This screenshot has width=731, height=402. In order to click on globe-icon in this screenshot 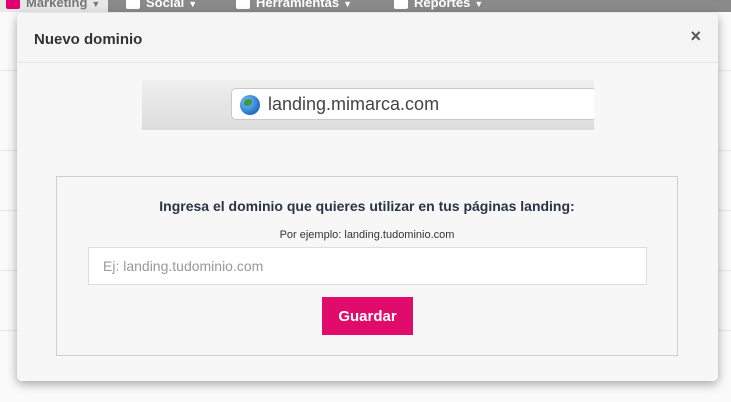, I will do `click(250, 105)`.